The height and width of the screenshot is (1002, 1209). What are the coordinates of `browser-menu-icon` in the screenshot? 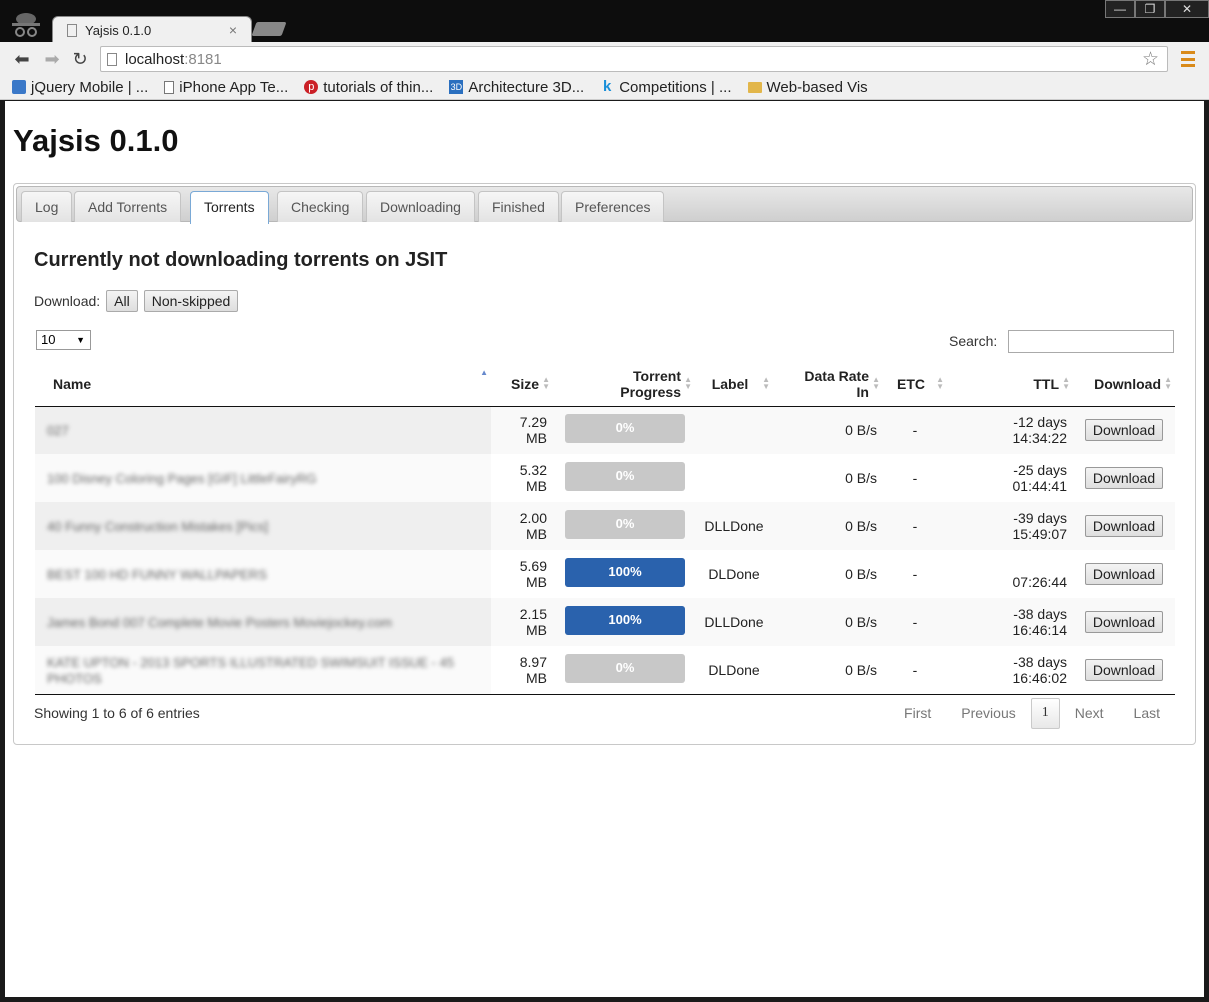 It's located at (1188, 59).